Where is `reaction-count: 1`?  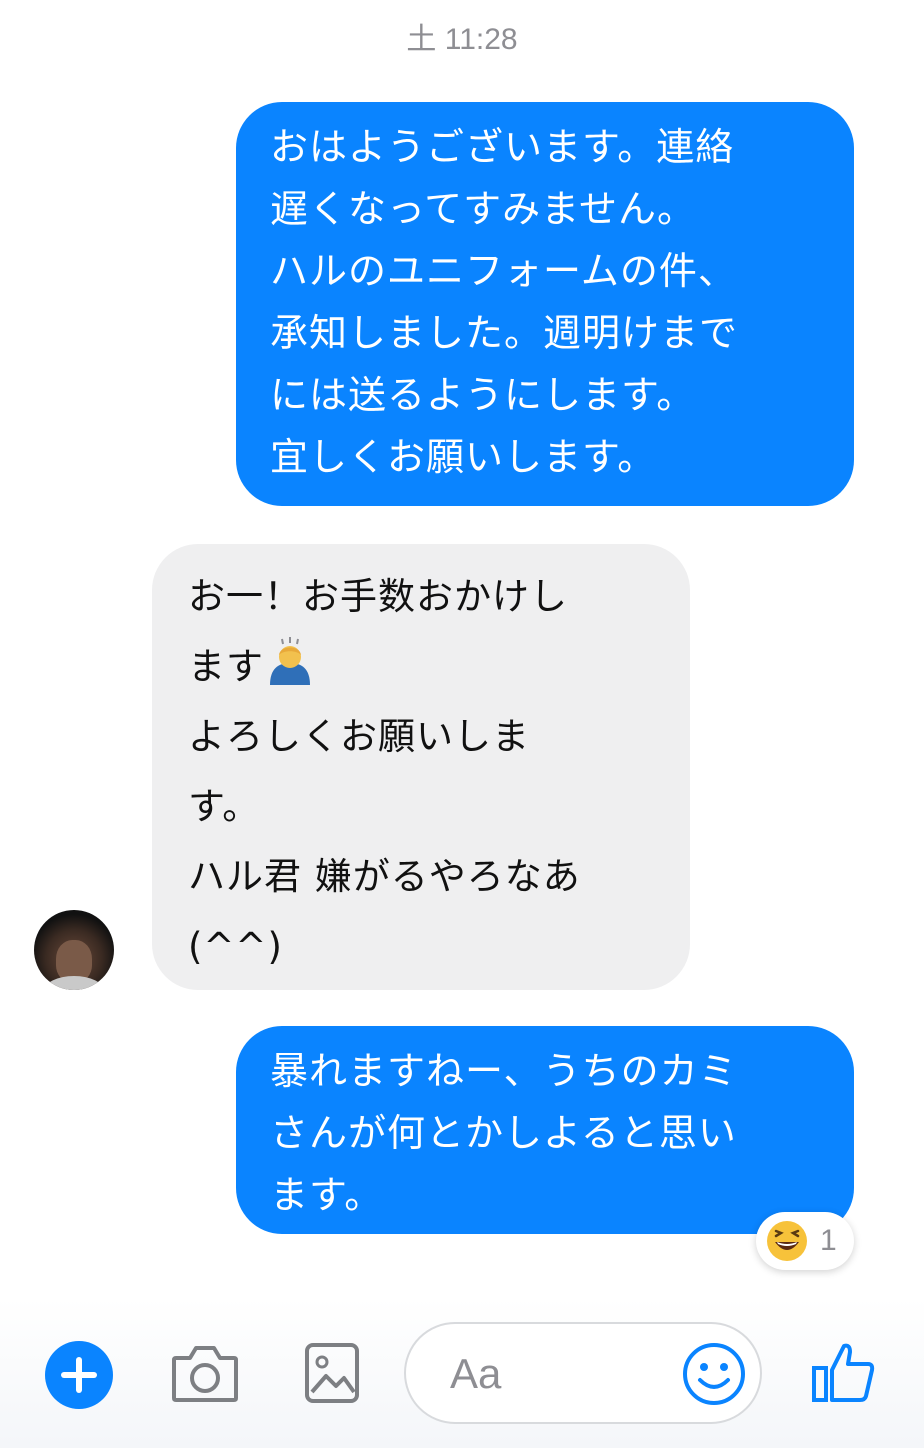
reaction-count: 1 is located at coordinates (828, 1240).